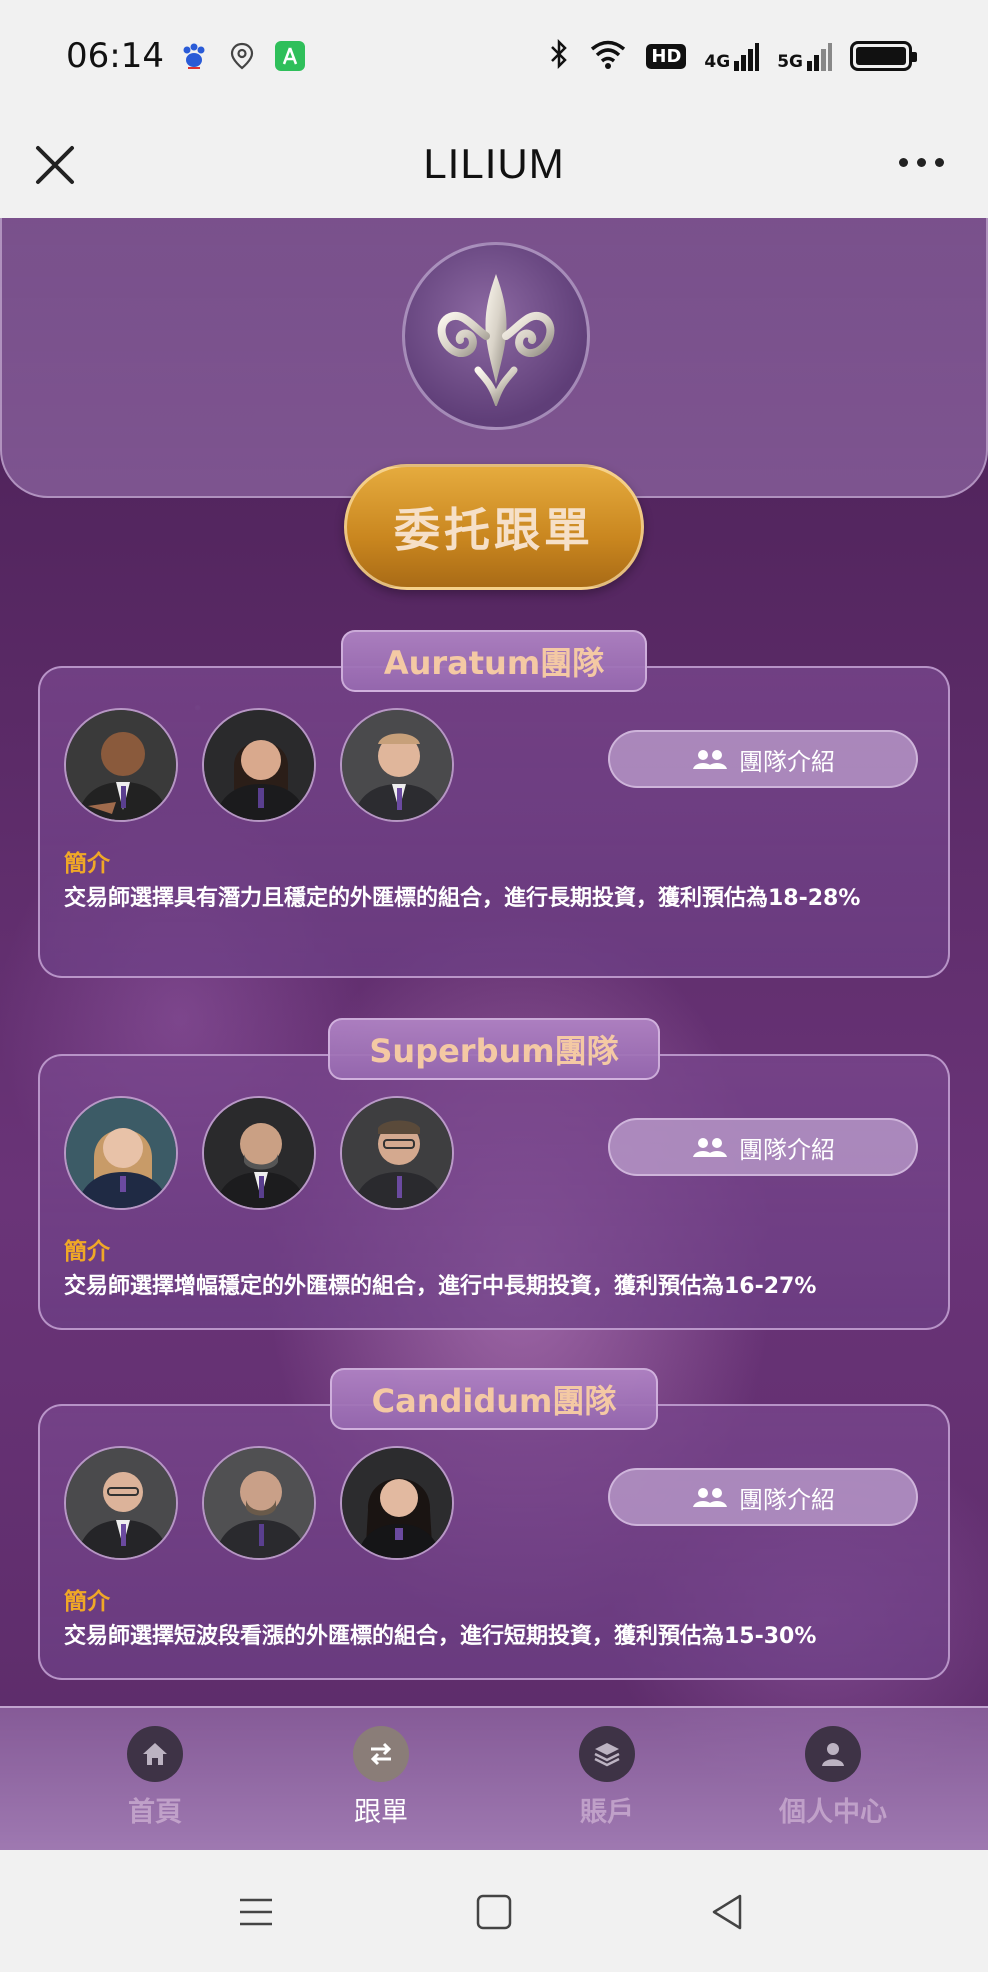  Describe the element at coordinates (155, 1812) in the screenshot. I see `tab-label: 首頁` at that location.